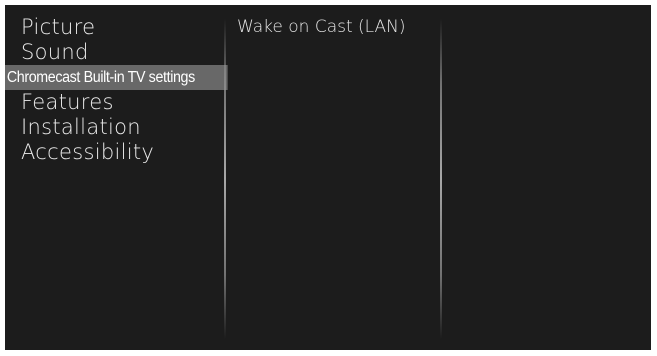 The image size is (657, 356). I want to click on submenu-item-wake-on-cast-lan: Wake on Cast (LAN), so click(337, 27).